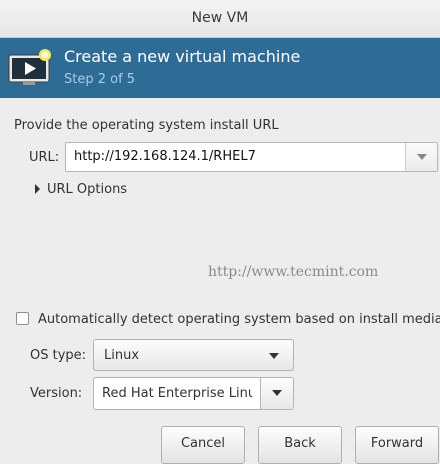  I want to click on window-titlebar: New VM, so click(220, 19).